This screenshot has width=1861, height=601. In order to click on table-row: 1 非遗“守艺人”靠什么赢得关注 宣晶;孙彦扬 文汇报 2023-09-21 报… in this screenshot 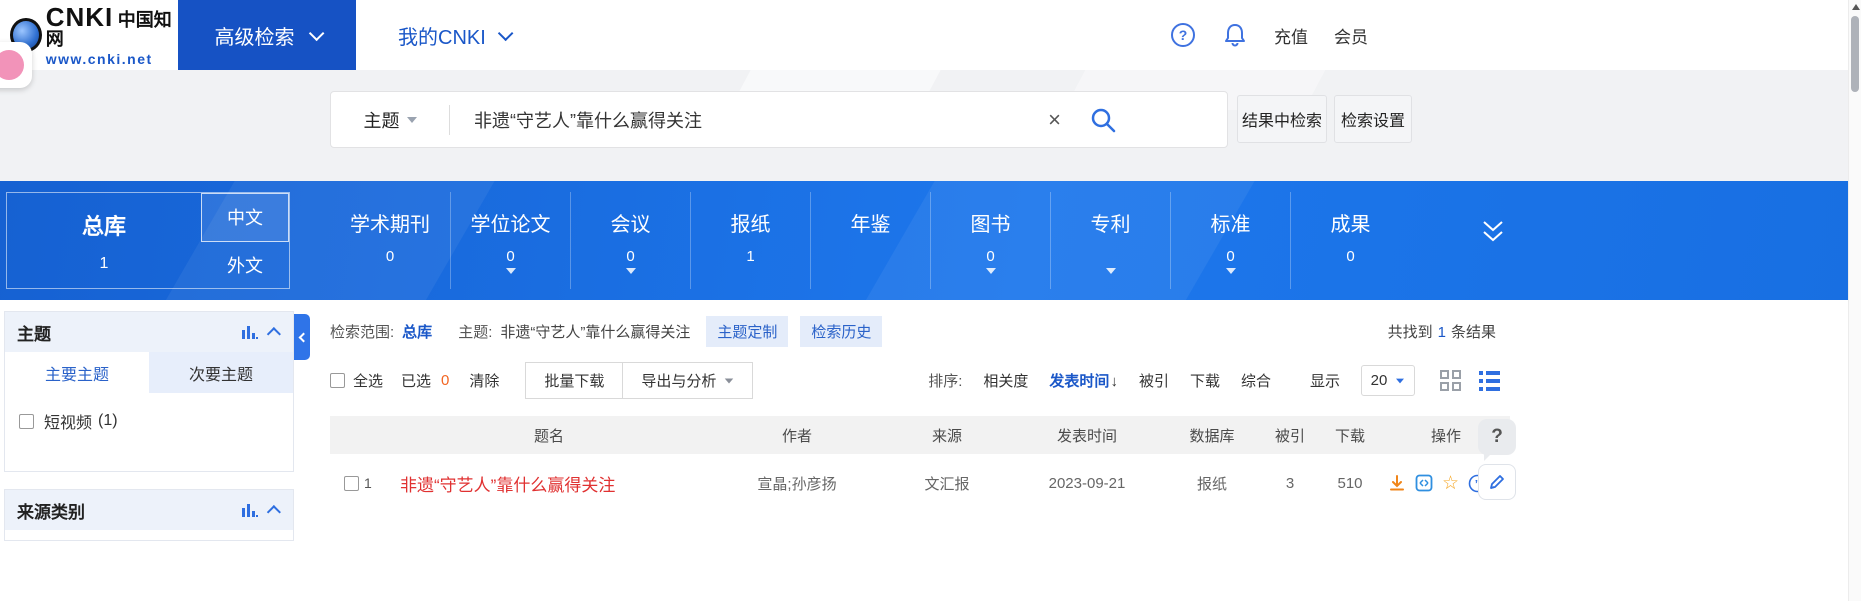, I will do `click(922, 483)`.